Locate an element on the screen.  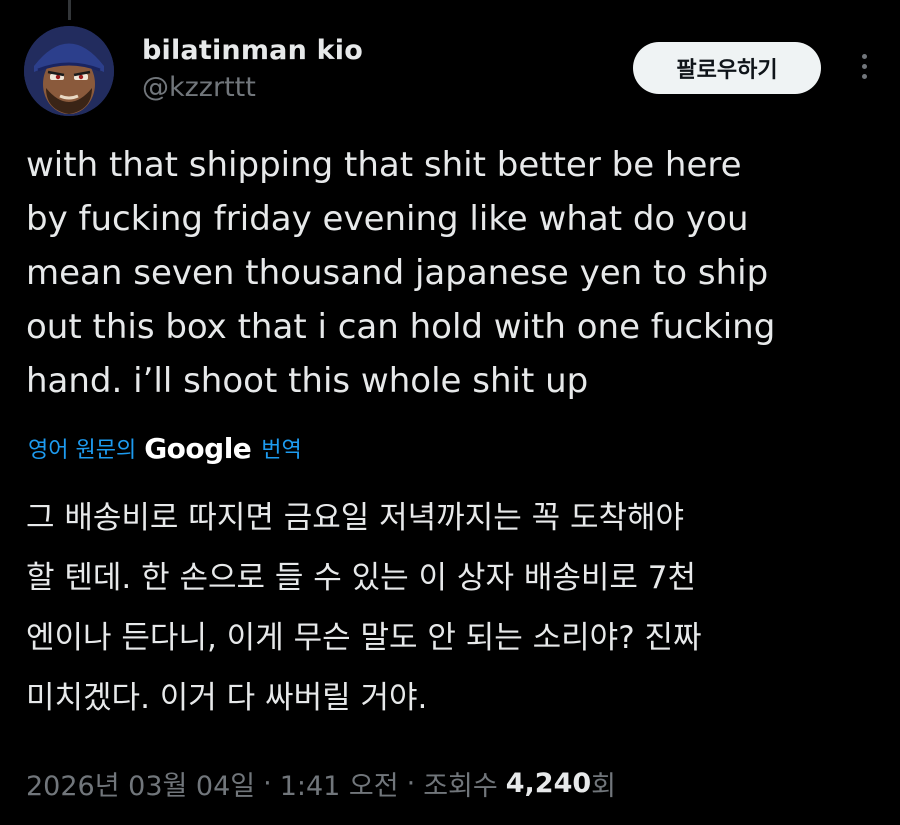
thread-connector-line is located at coordinates (69, 10).